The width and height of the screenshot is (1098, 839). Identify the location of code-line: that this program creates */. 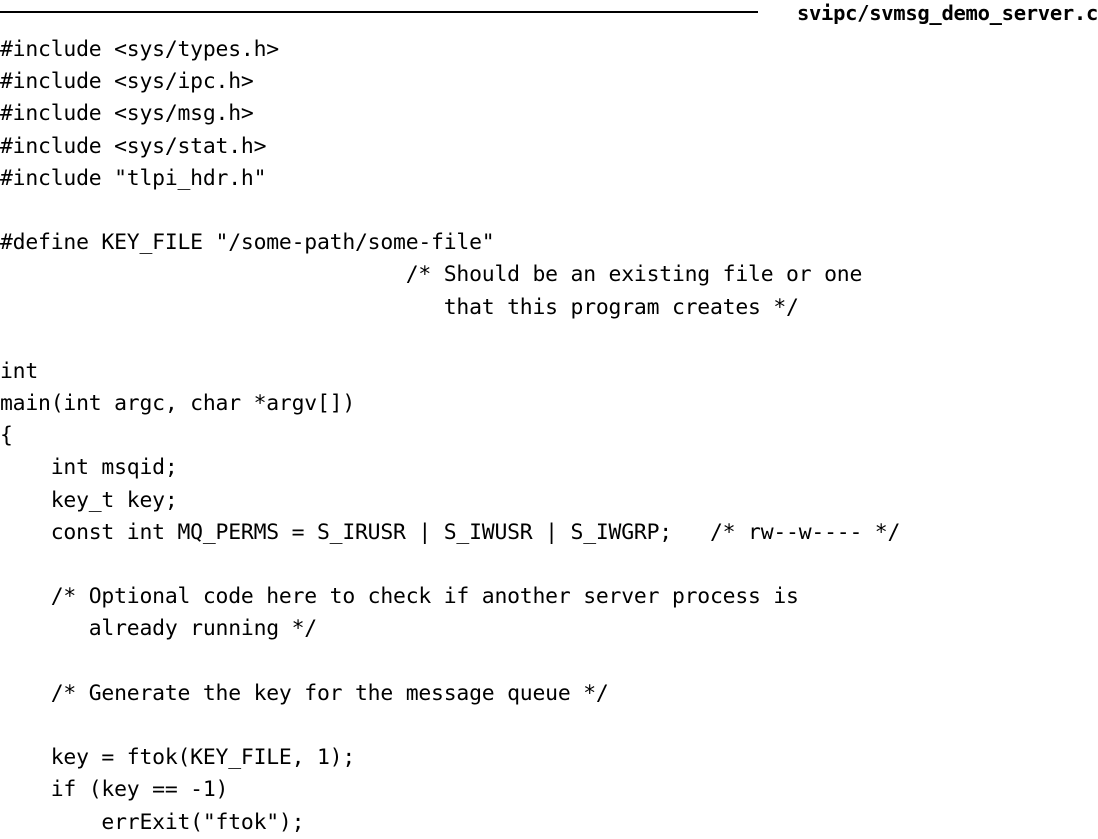
(399, 307).